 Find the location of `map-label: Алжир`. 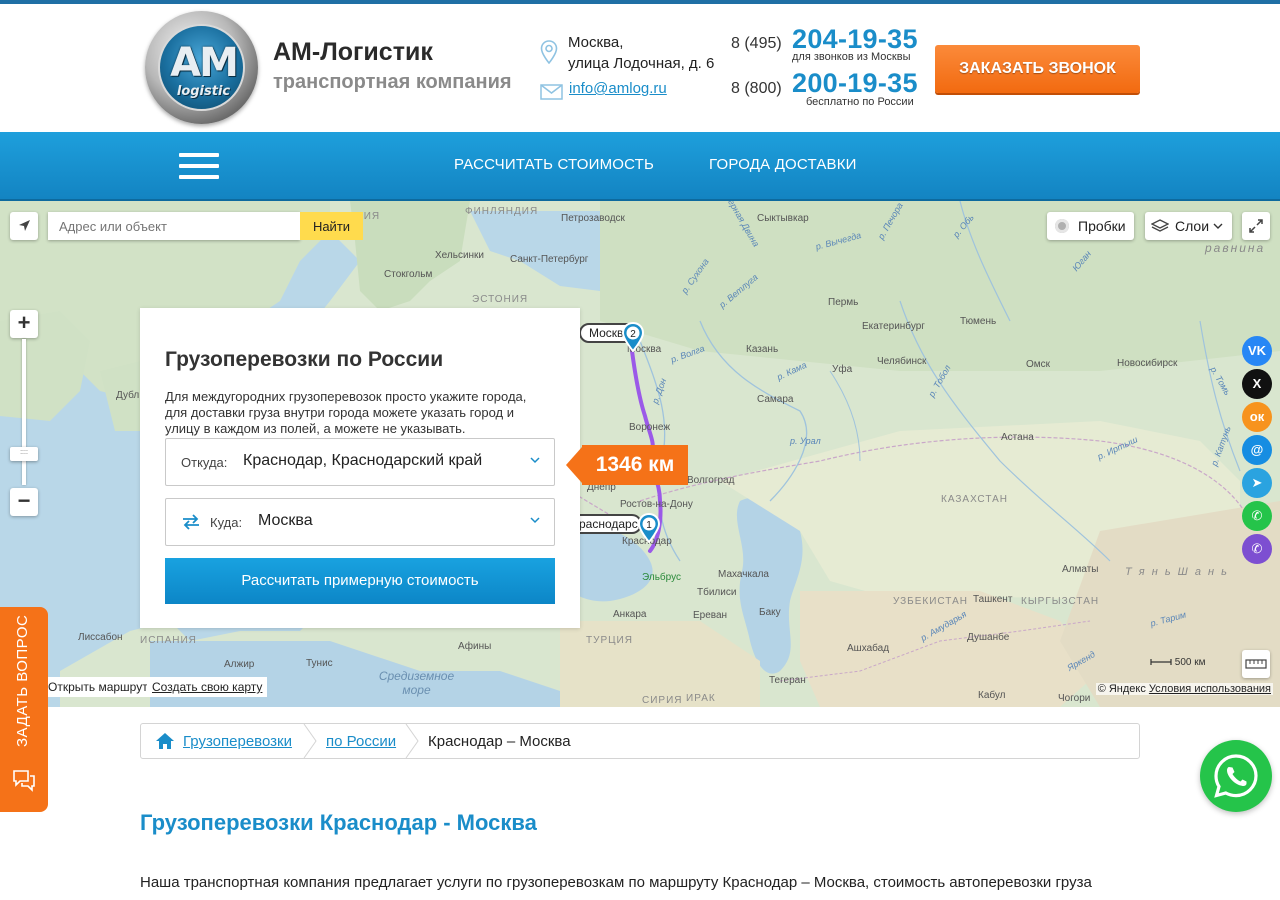

map-label: Алжир is located at coordinates (239, 664).